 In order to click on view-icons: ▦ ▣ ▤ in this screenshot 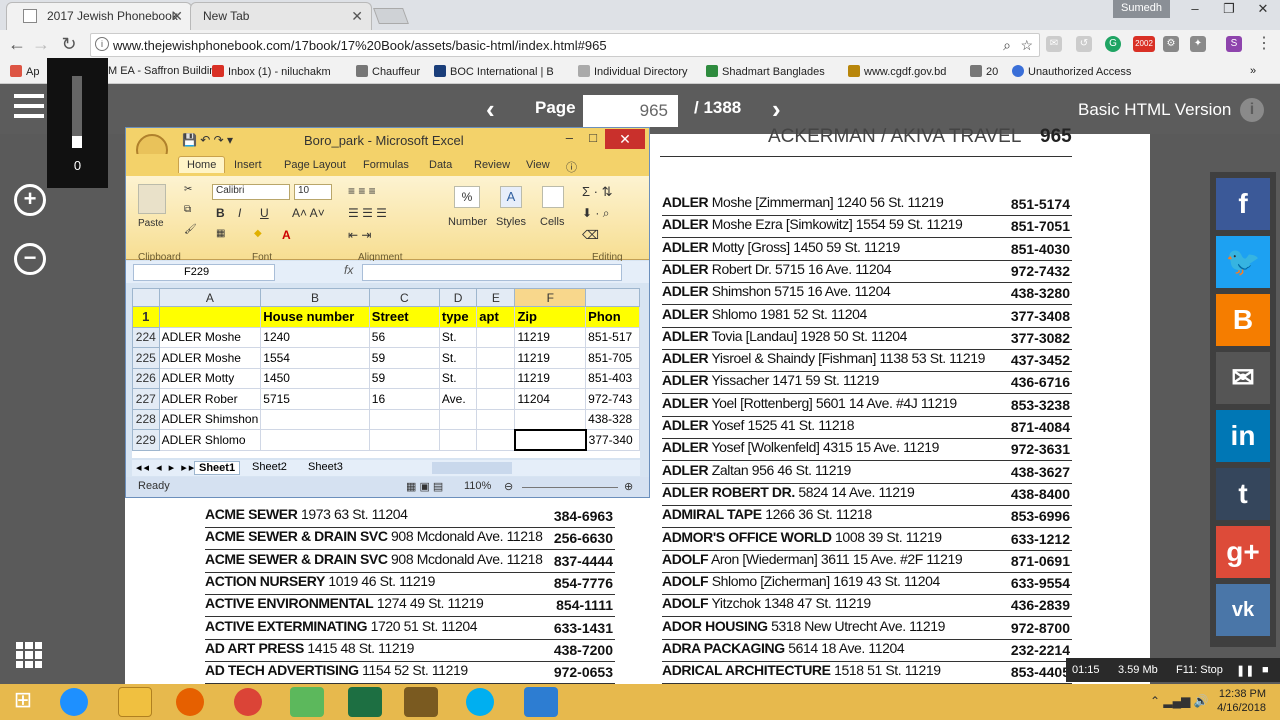, I will do `click(424, 486)`.